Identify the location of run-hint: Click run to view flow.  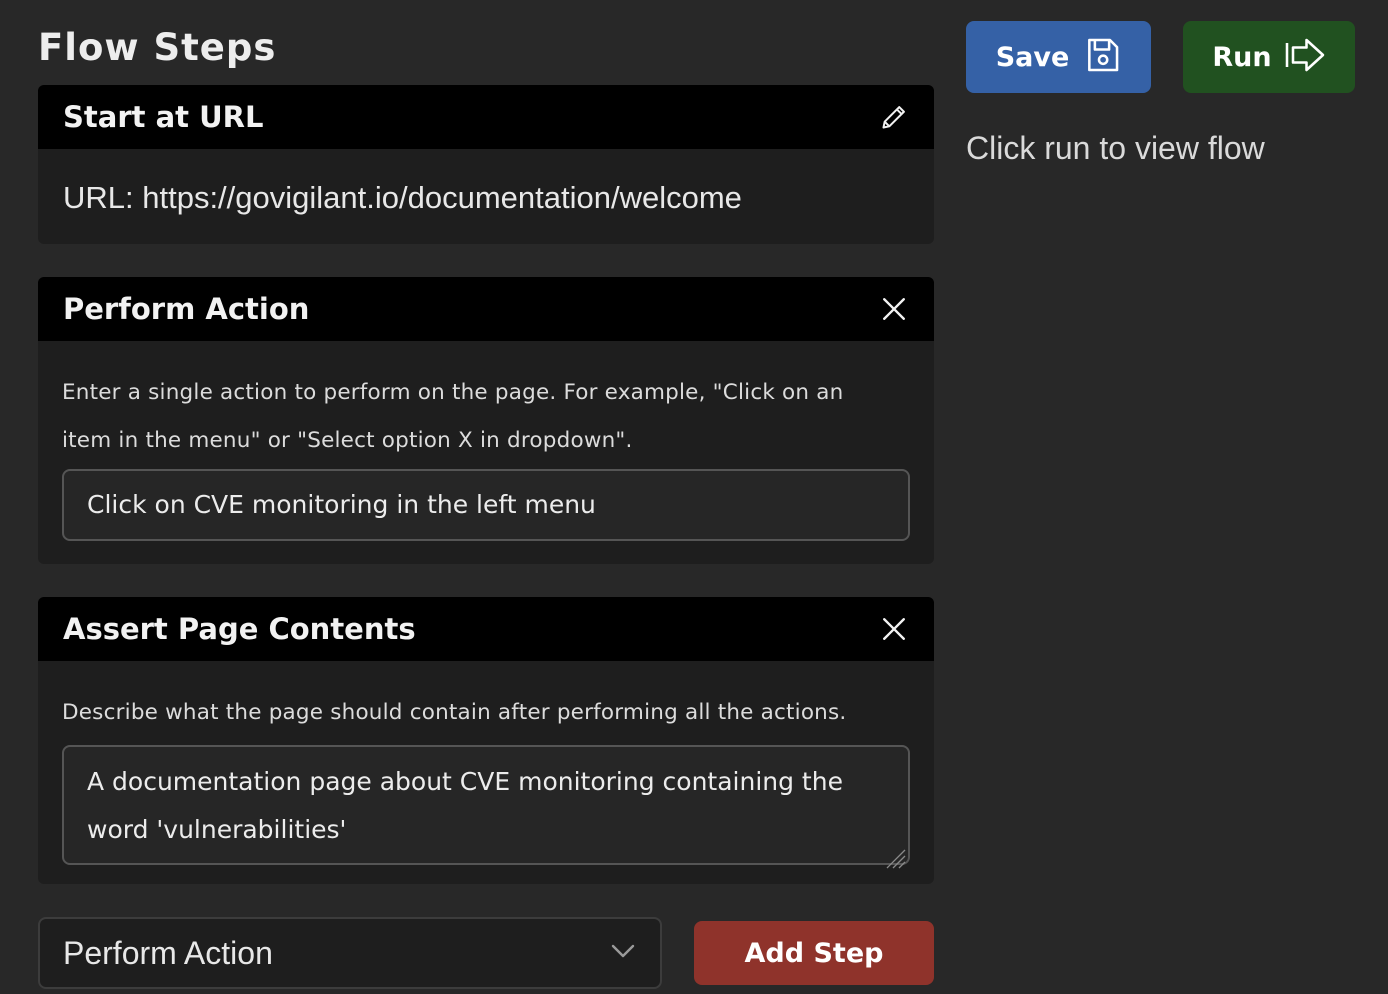
(1115, 148).